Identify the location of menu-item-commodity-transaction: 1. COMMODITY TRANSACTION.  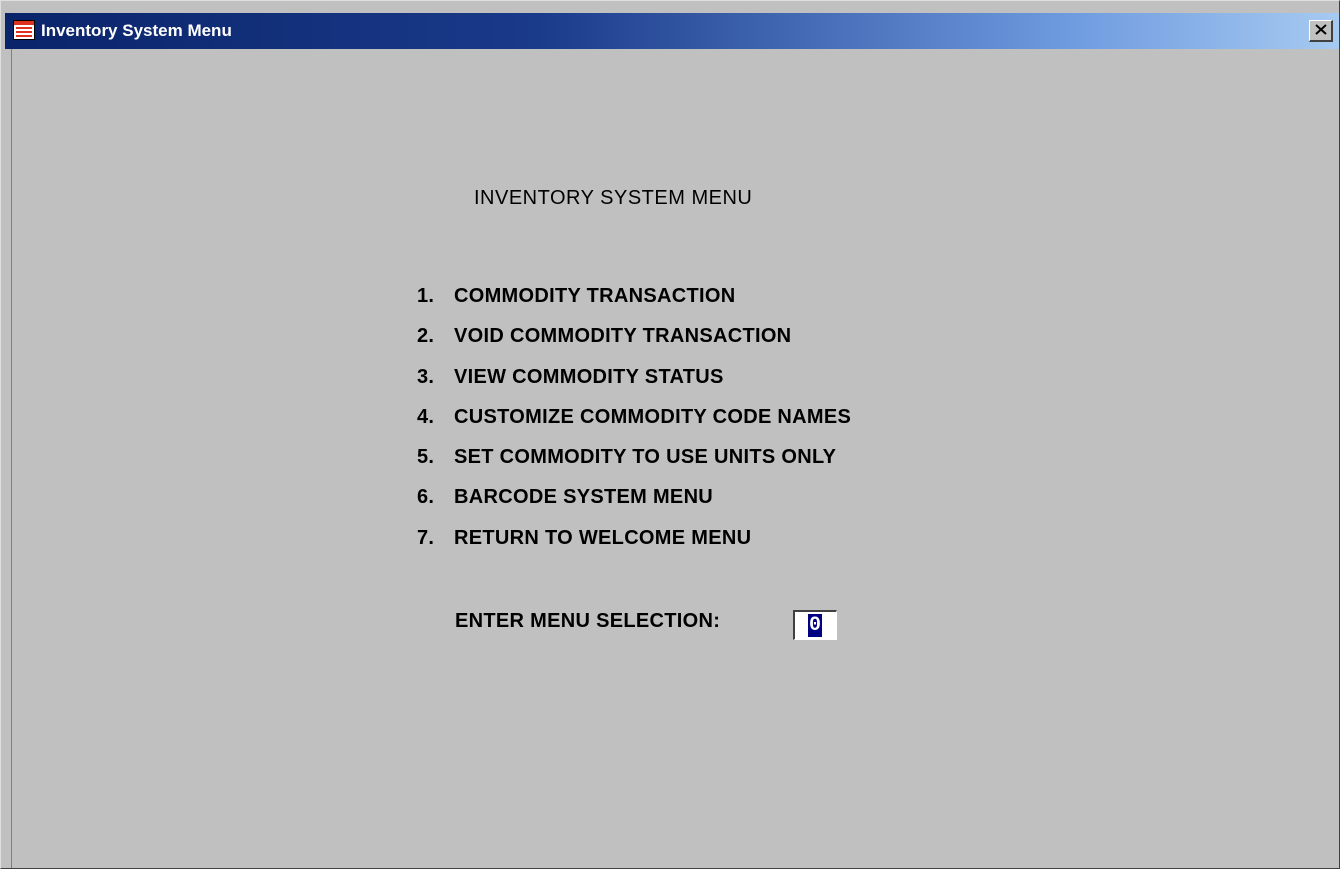
(634, 303).